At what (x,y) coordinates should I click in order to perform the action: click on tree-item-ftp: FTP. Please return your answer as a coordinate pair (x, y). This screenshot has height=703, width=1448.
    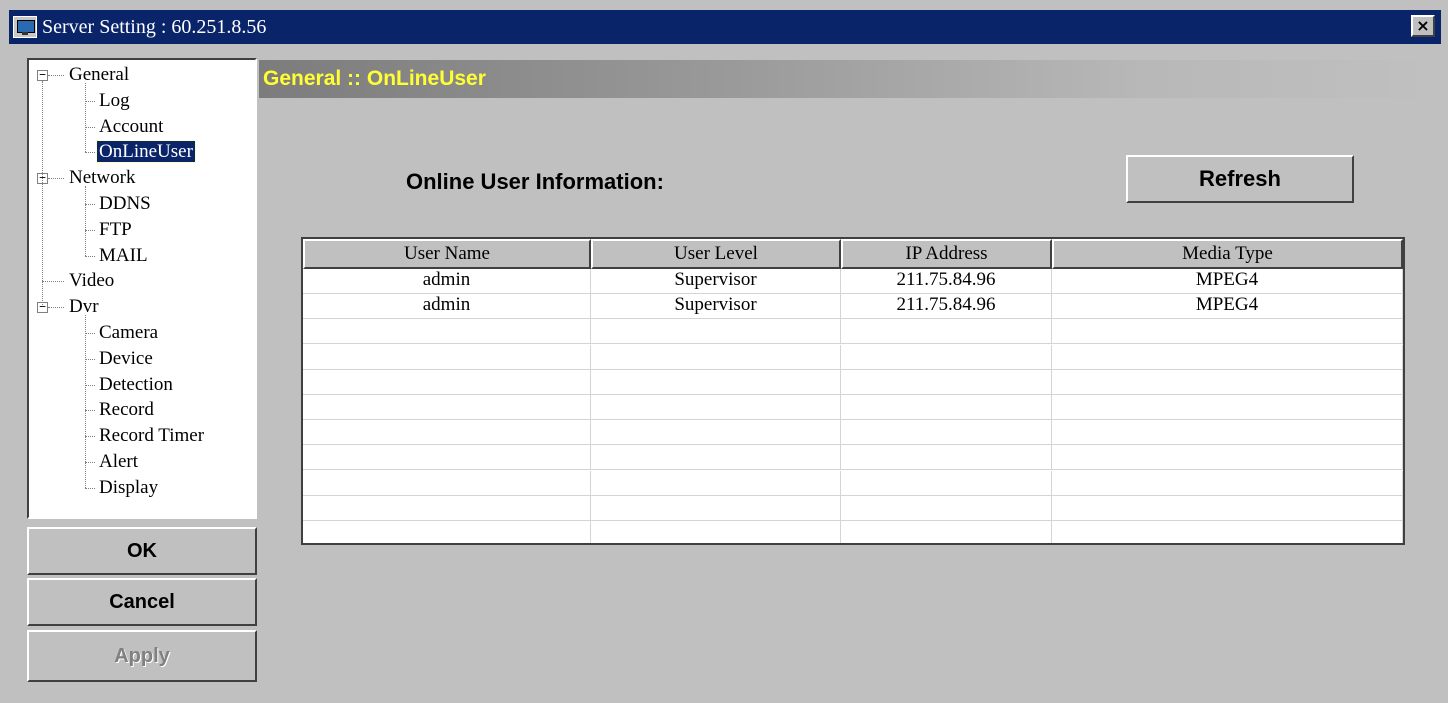
    Looking at the image, I should click on (115, 230).